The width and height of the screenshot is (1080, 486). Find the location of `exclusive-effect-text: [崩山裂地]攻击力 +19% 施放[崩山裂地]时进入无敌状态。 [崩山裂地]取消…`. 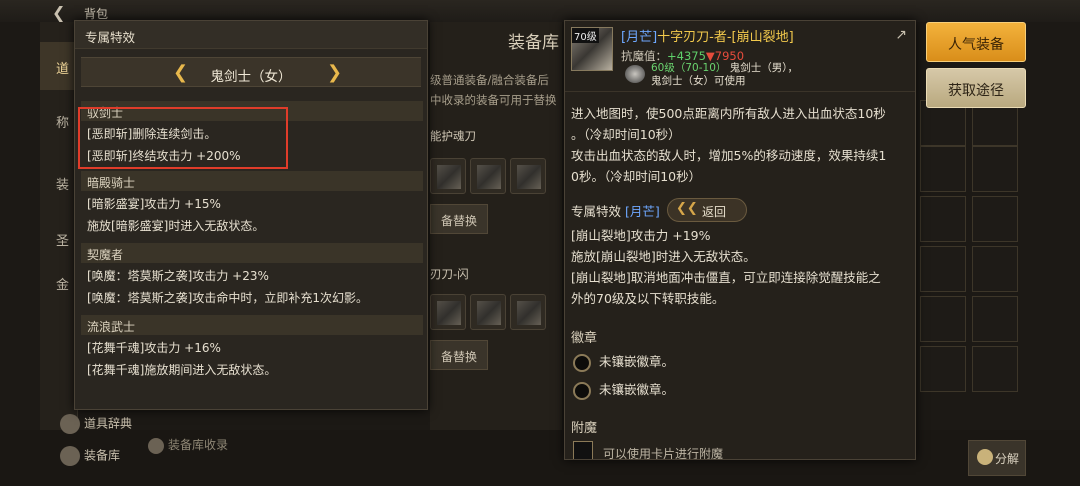

exclusive-effect-text: [崩山裂地]攻击力 +19% 施放[崩山裂地]时进入无敌状态。 [崩山裂地]取消… is located at coordinates (726, 267).